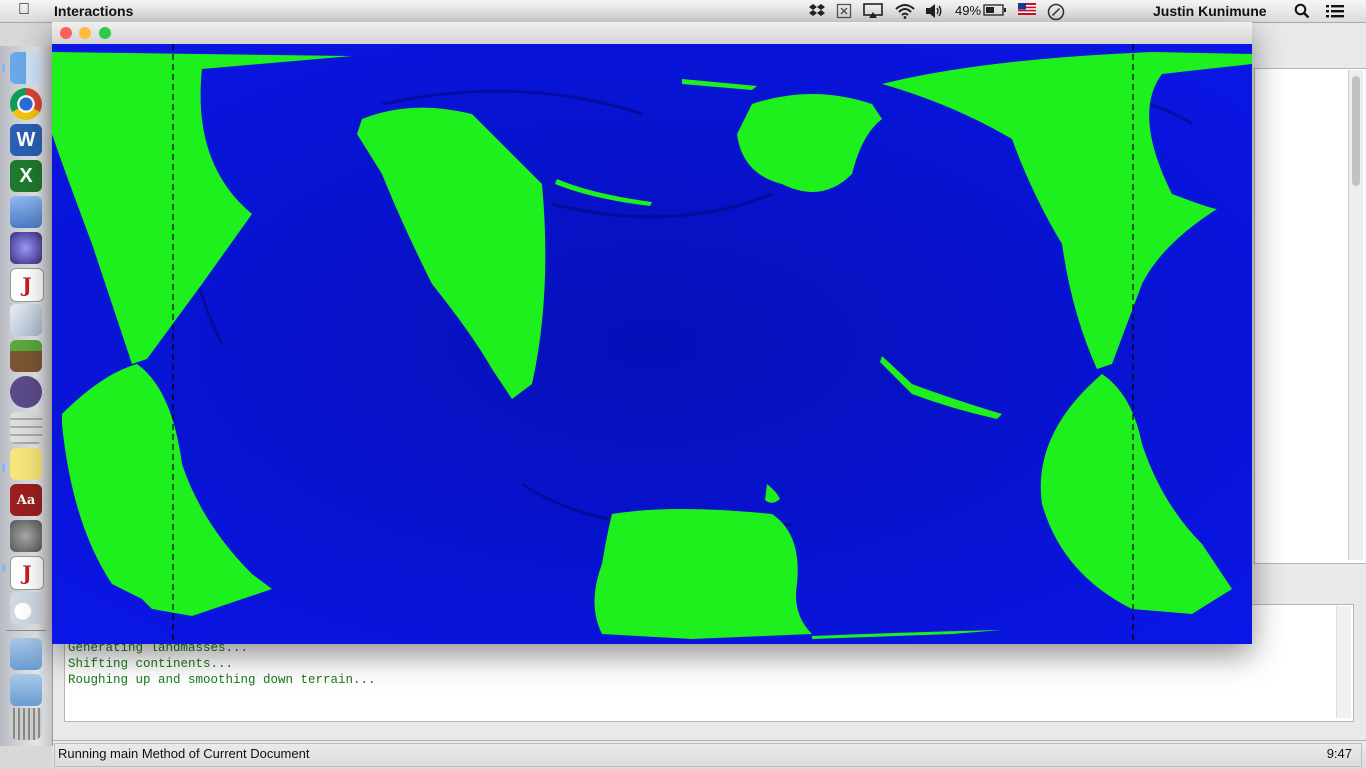 The image size is (1366, 769). Describe the element at coordinates (26, 320) in the screenshot. I see `activity-monitor-icon` at that location.